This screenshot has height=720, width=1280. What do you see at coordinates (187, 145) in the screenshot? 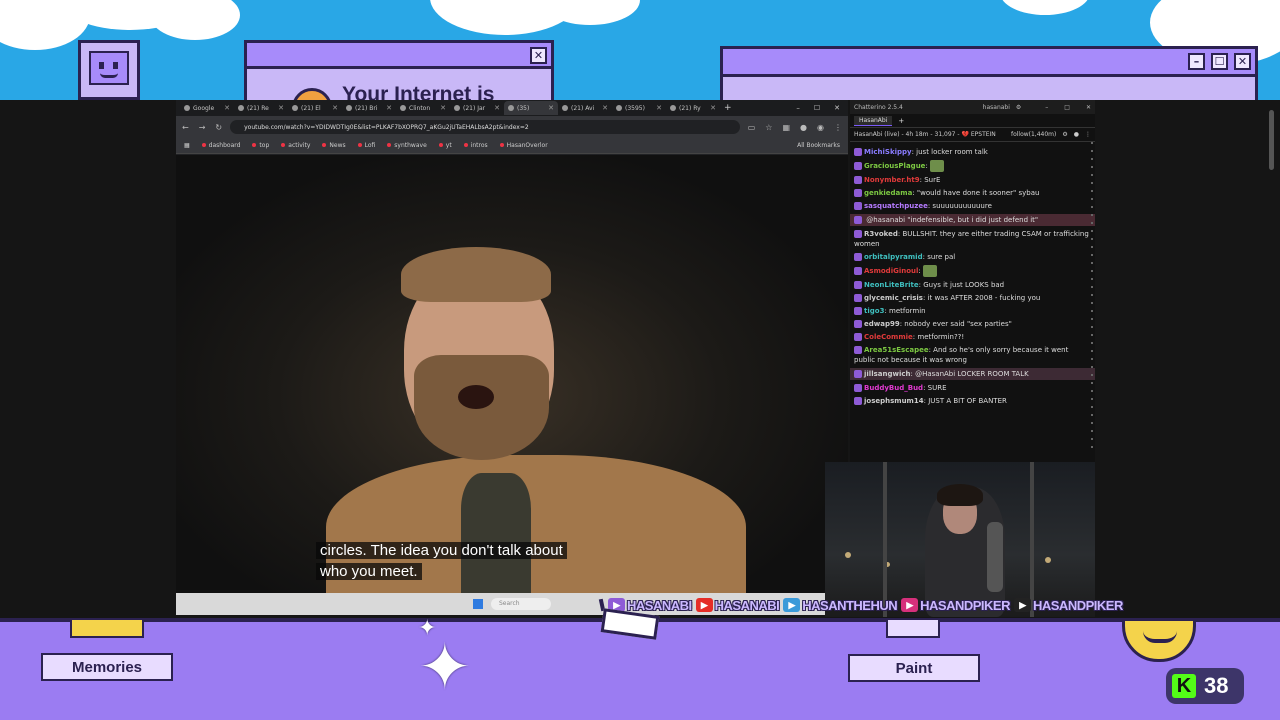
I see `apps-icon: ▦` at bounding box center [187, 145].